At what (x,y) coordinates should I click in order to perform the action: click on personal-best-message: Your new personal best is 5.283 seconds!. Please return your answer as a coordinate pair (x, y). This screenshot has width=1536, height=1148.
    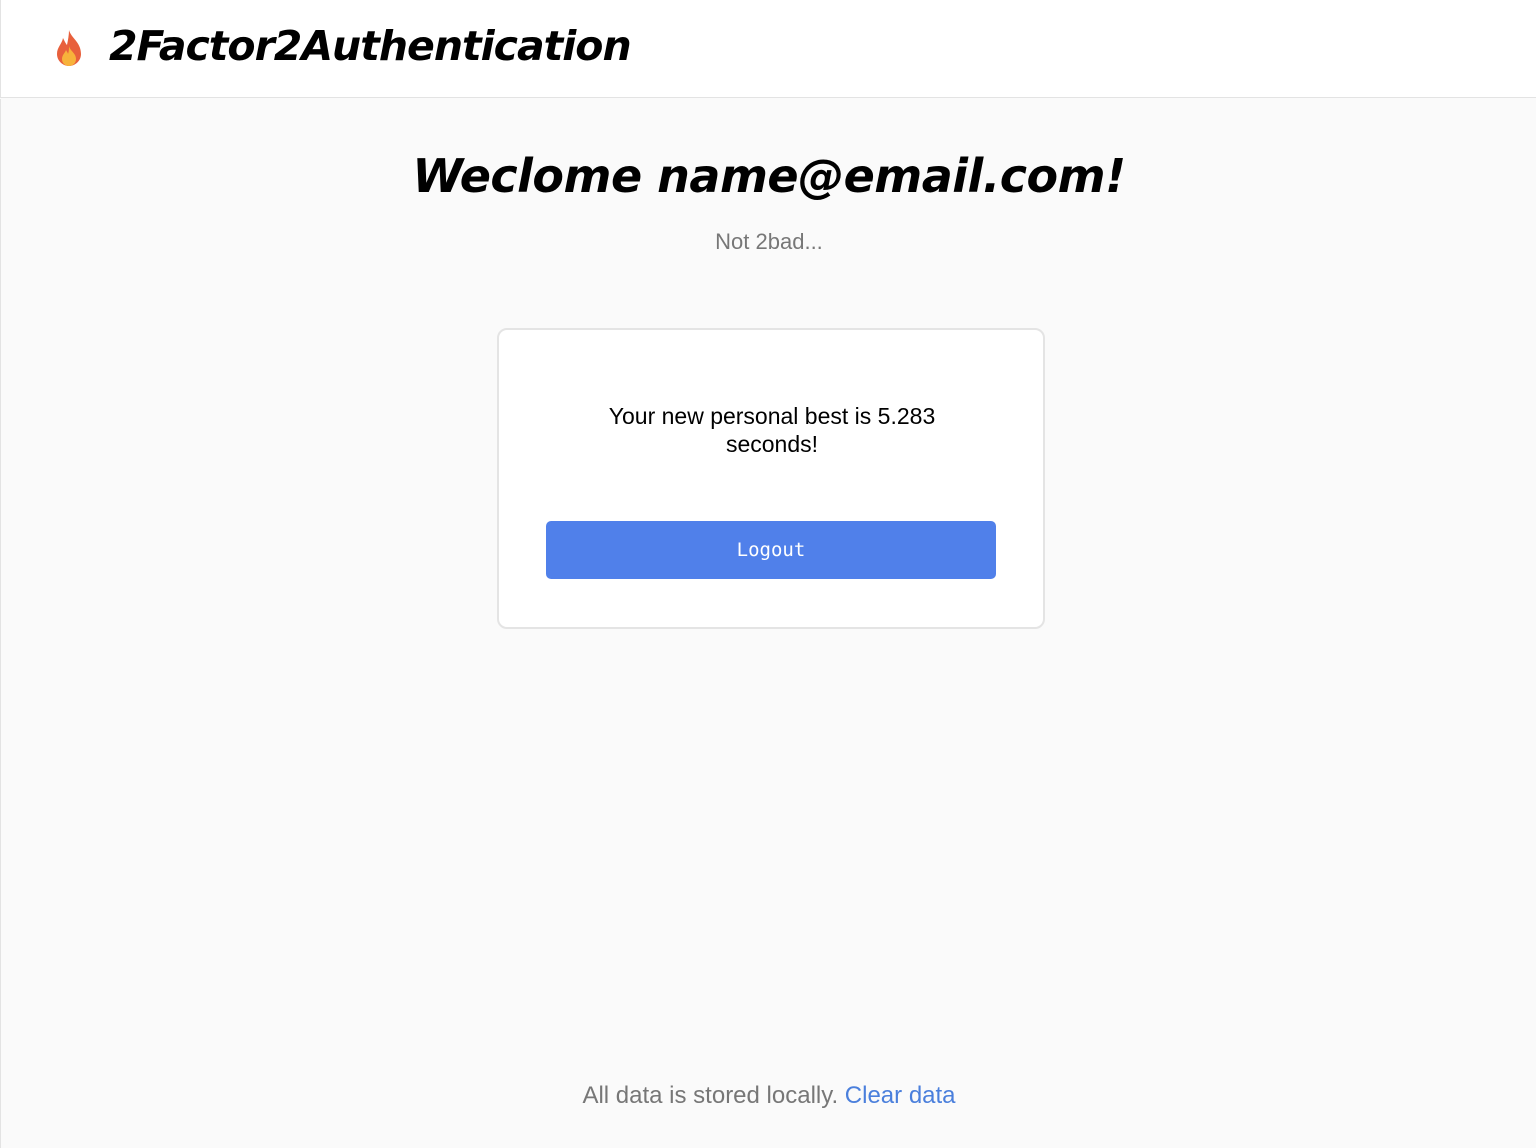
    Looking at the image, I should click on (772, 430).